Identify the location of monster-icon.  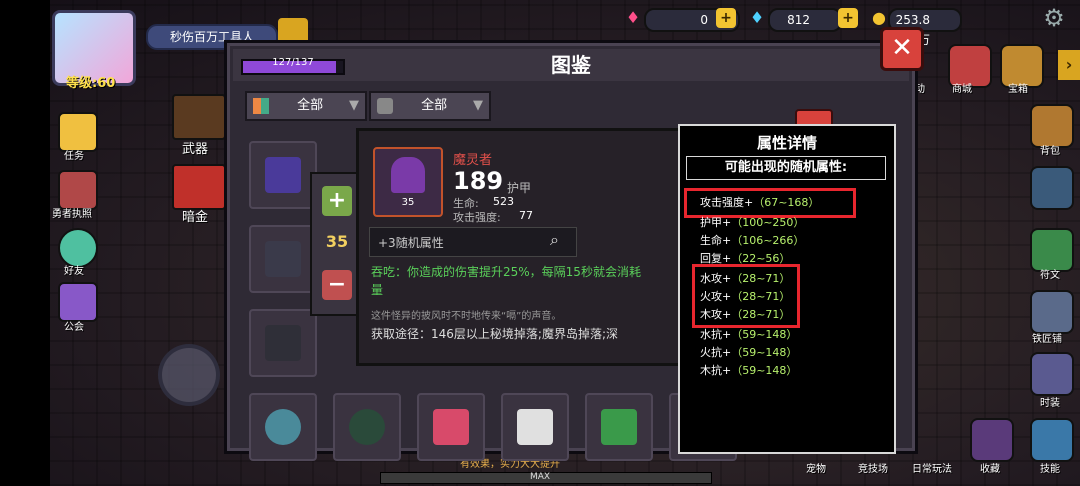
(385, 106).